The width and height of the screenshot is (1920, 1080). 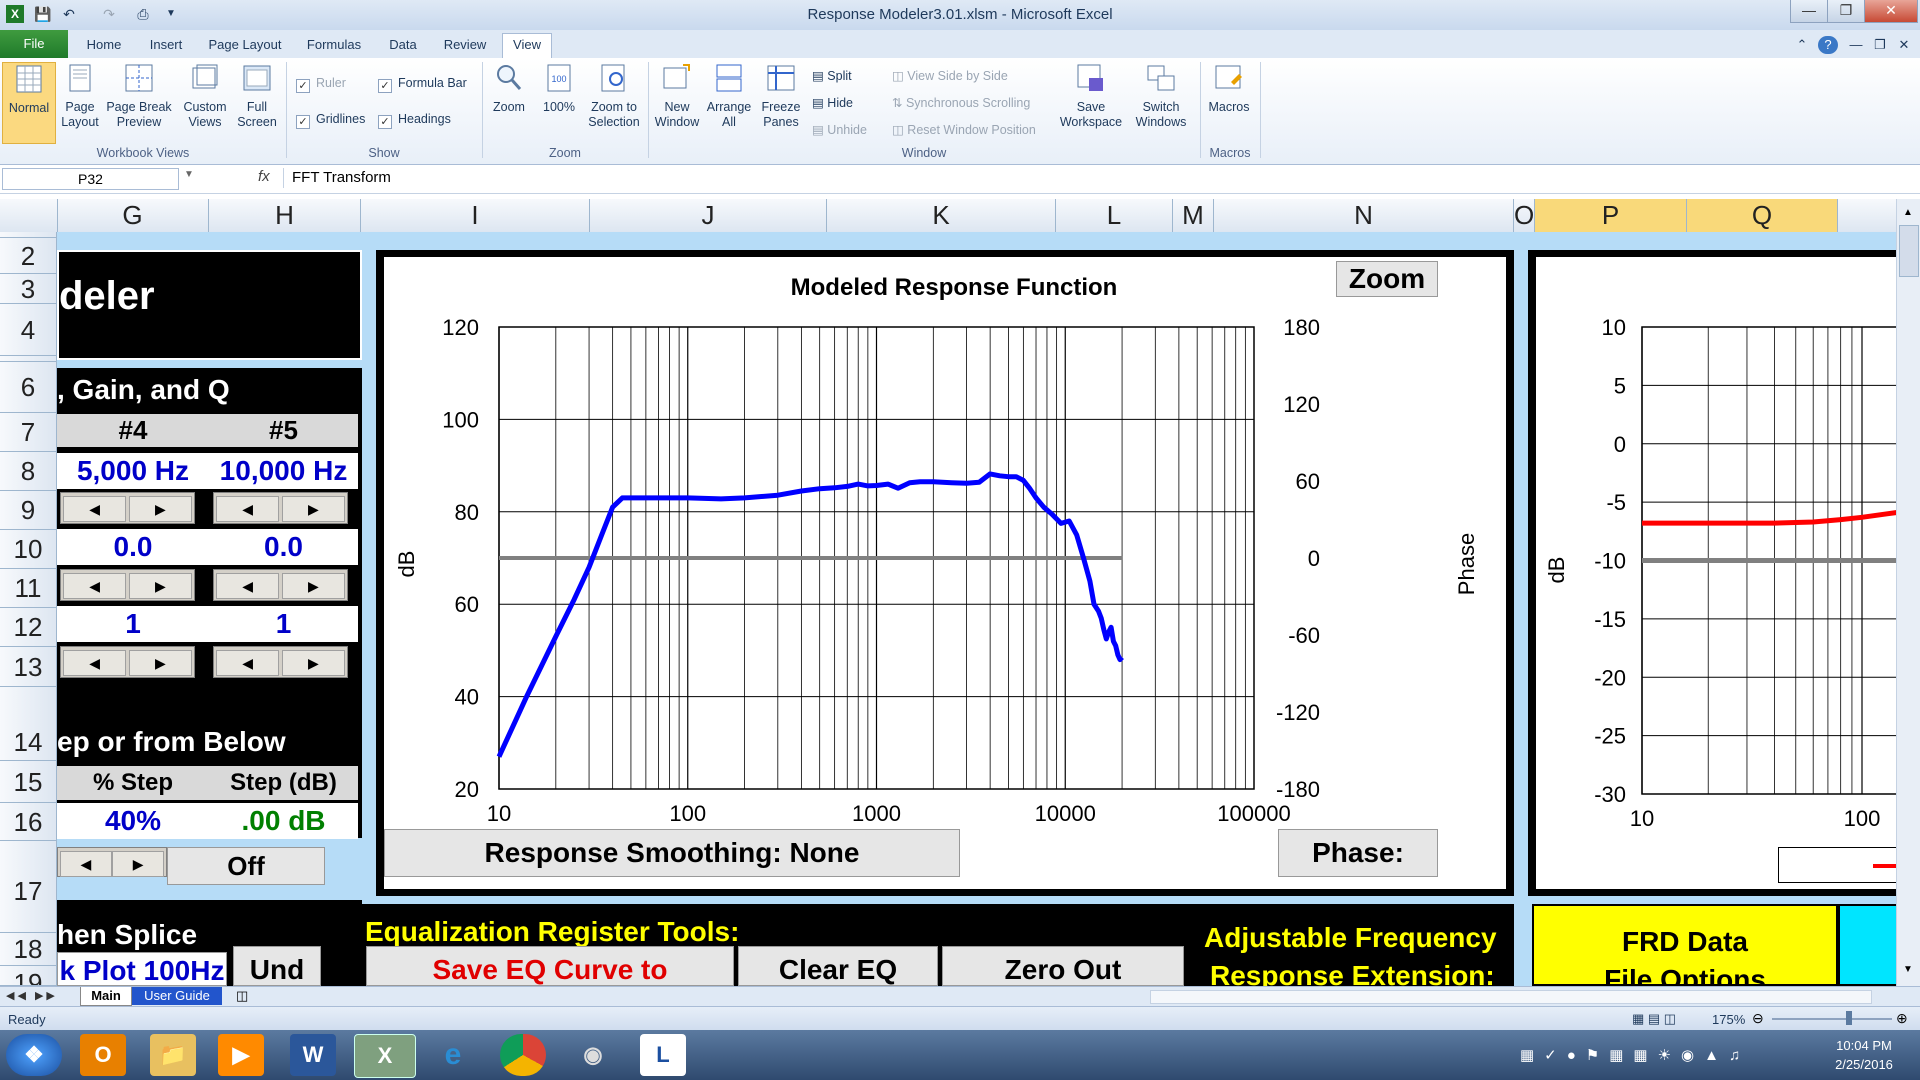 I want to click on band-4-q-spinner: ◀ ▶, so click(x=127, y=662).